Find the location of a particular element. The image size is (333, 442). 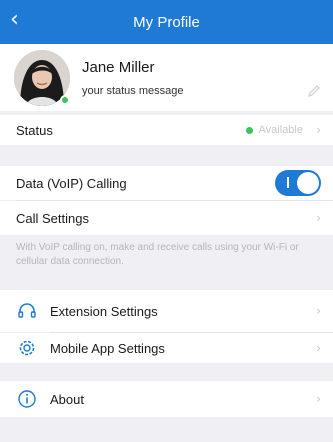

info-icon is located at coordinates (27, 399).